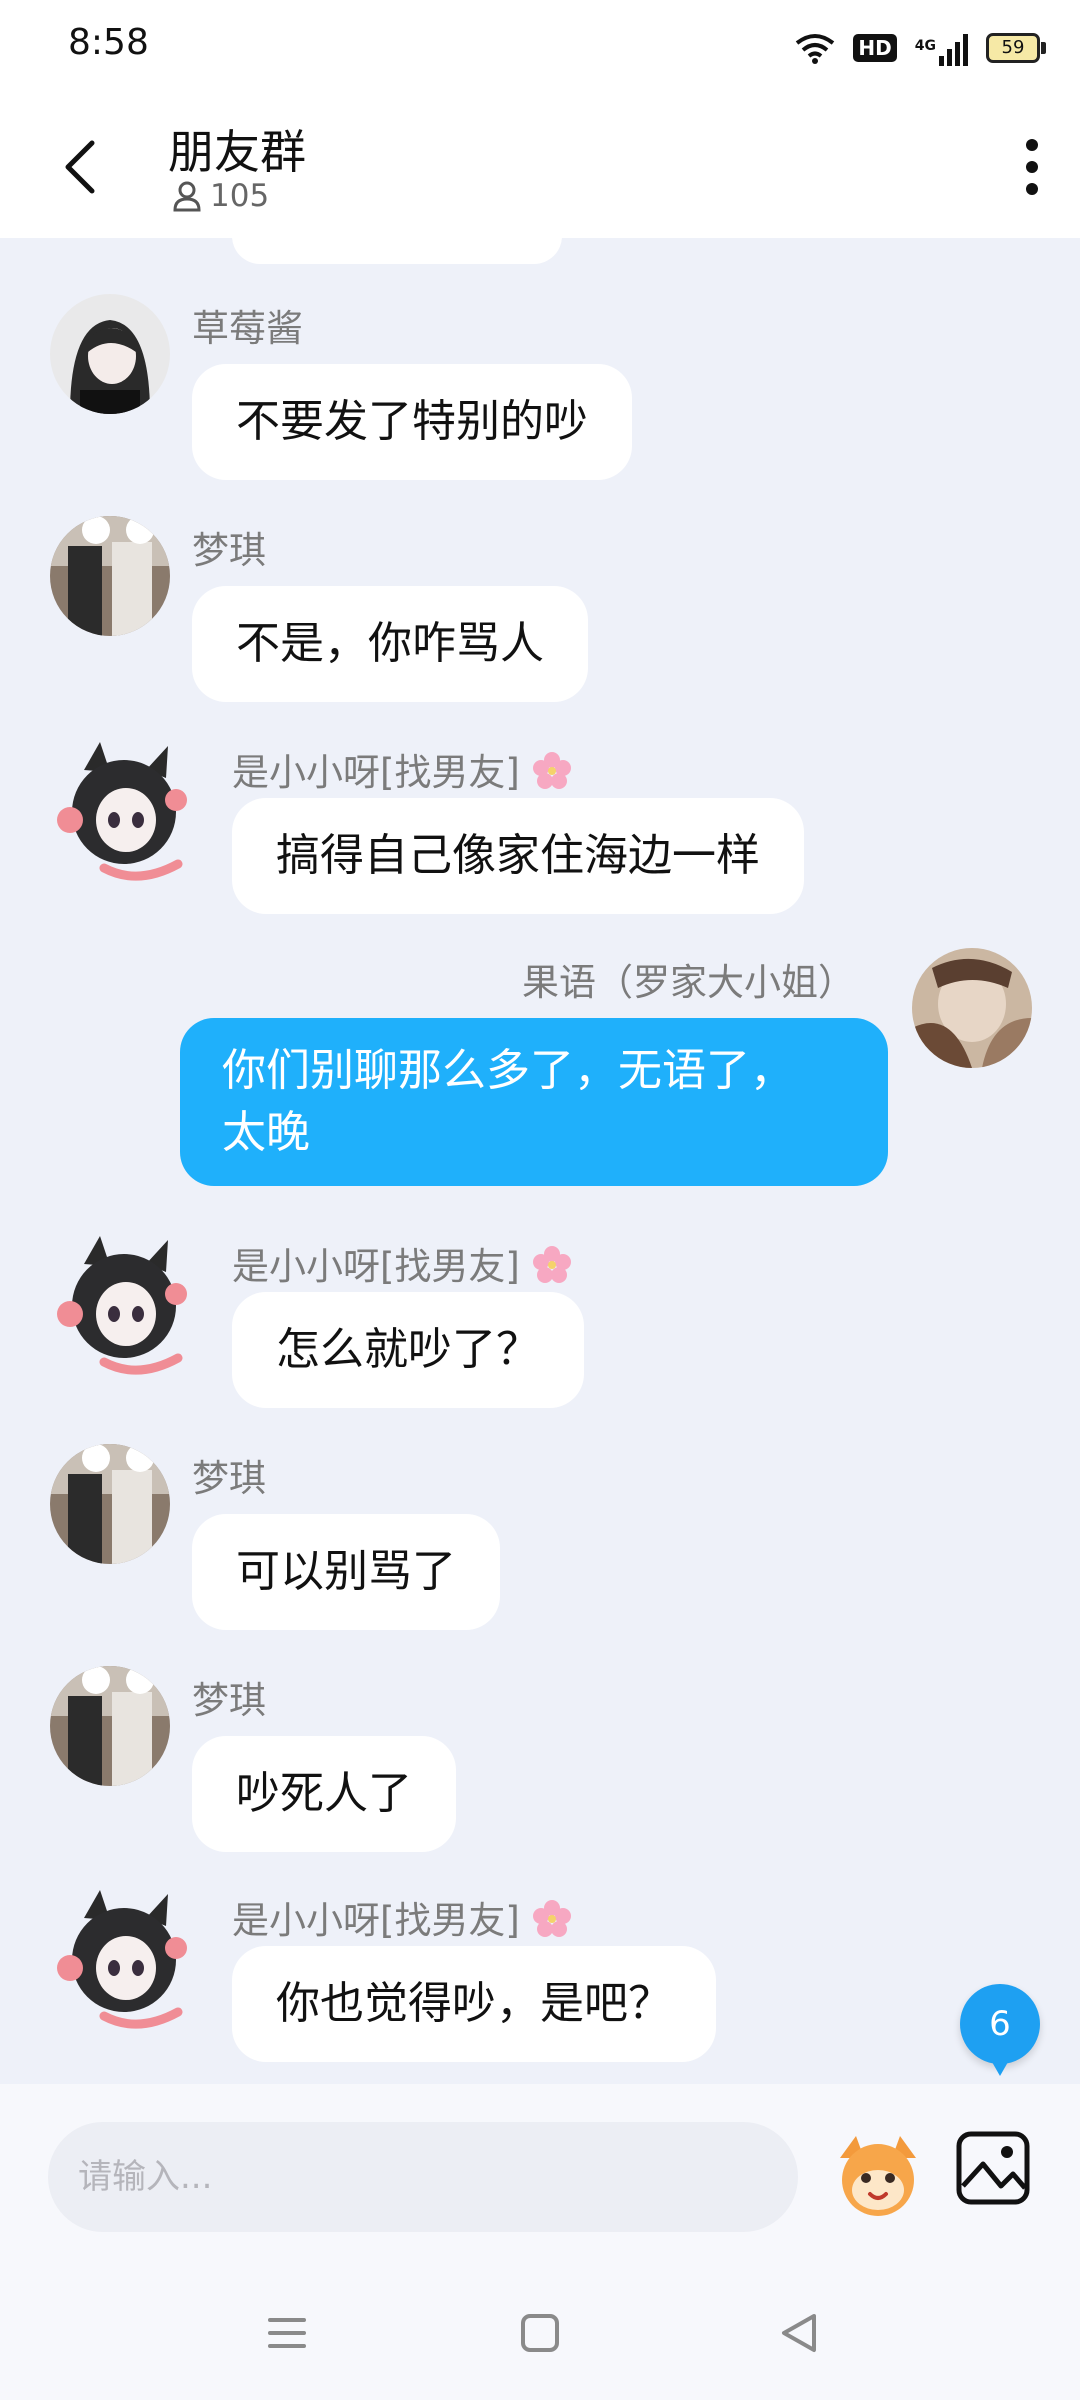  I want to click on emoji-icon, so click(878, 2176).